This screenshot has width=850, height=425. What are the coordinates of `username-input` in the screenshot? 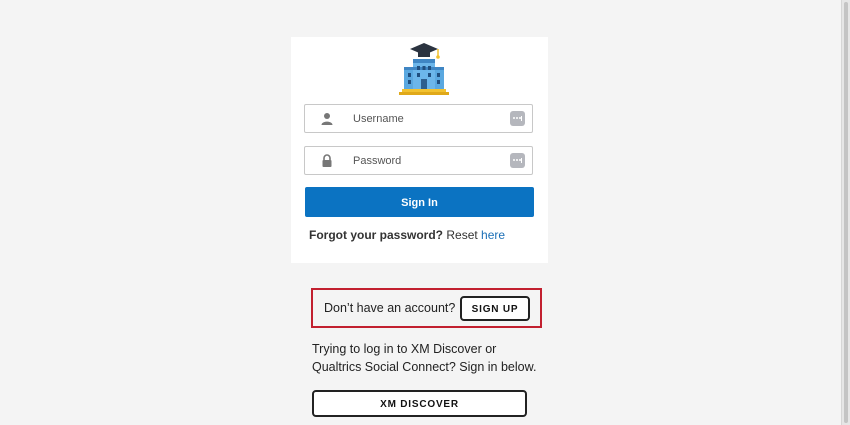 It's located at (428, 119).